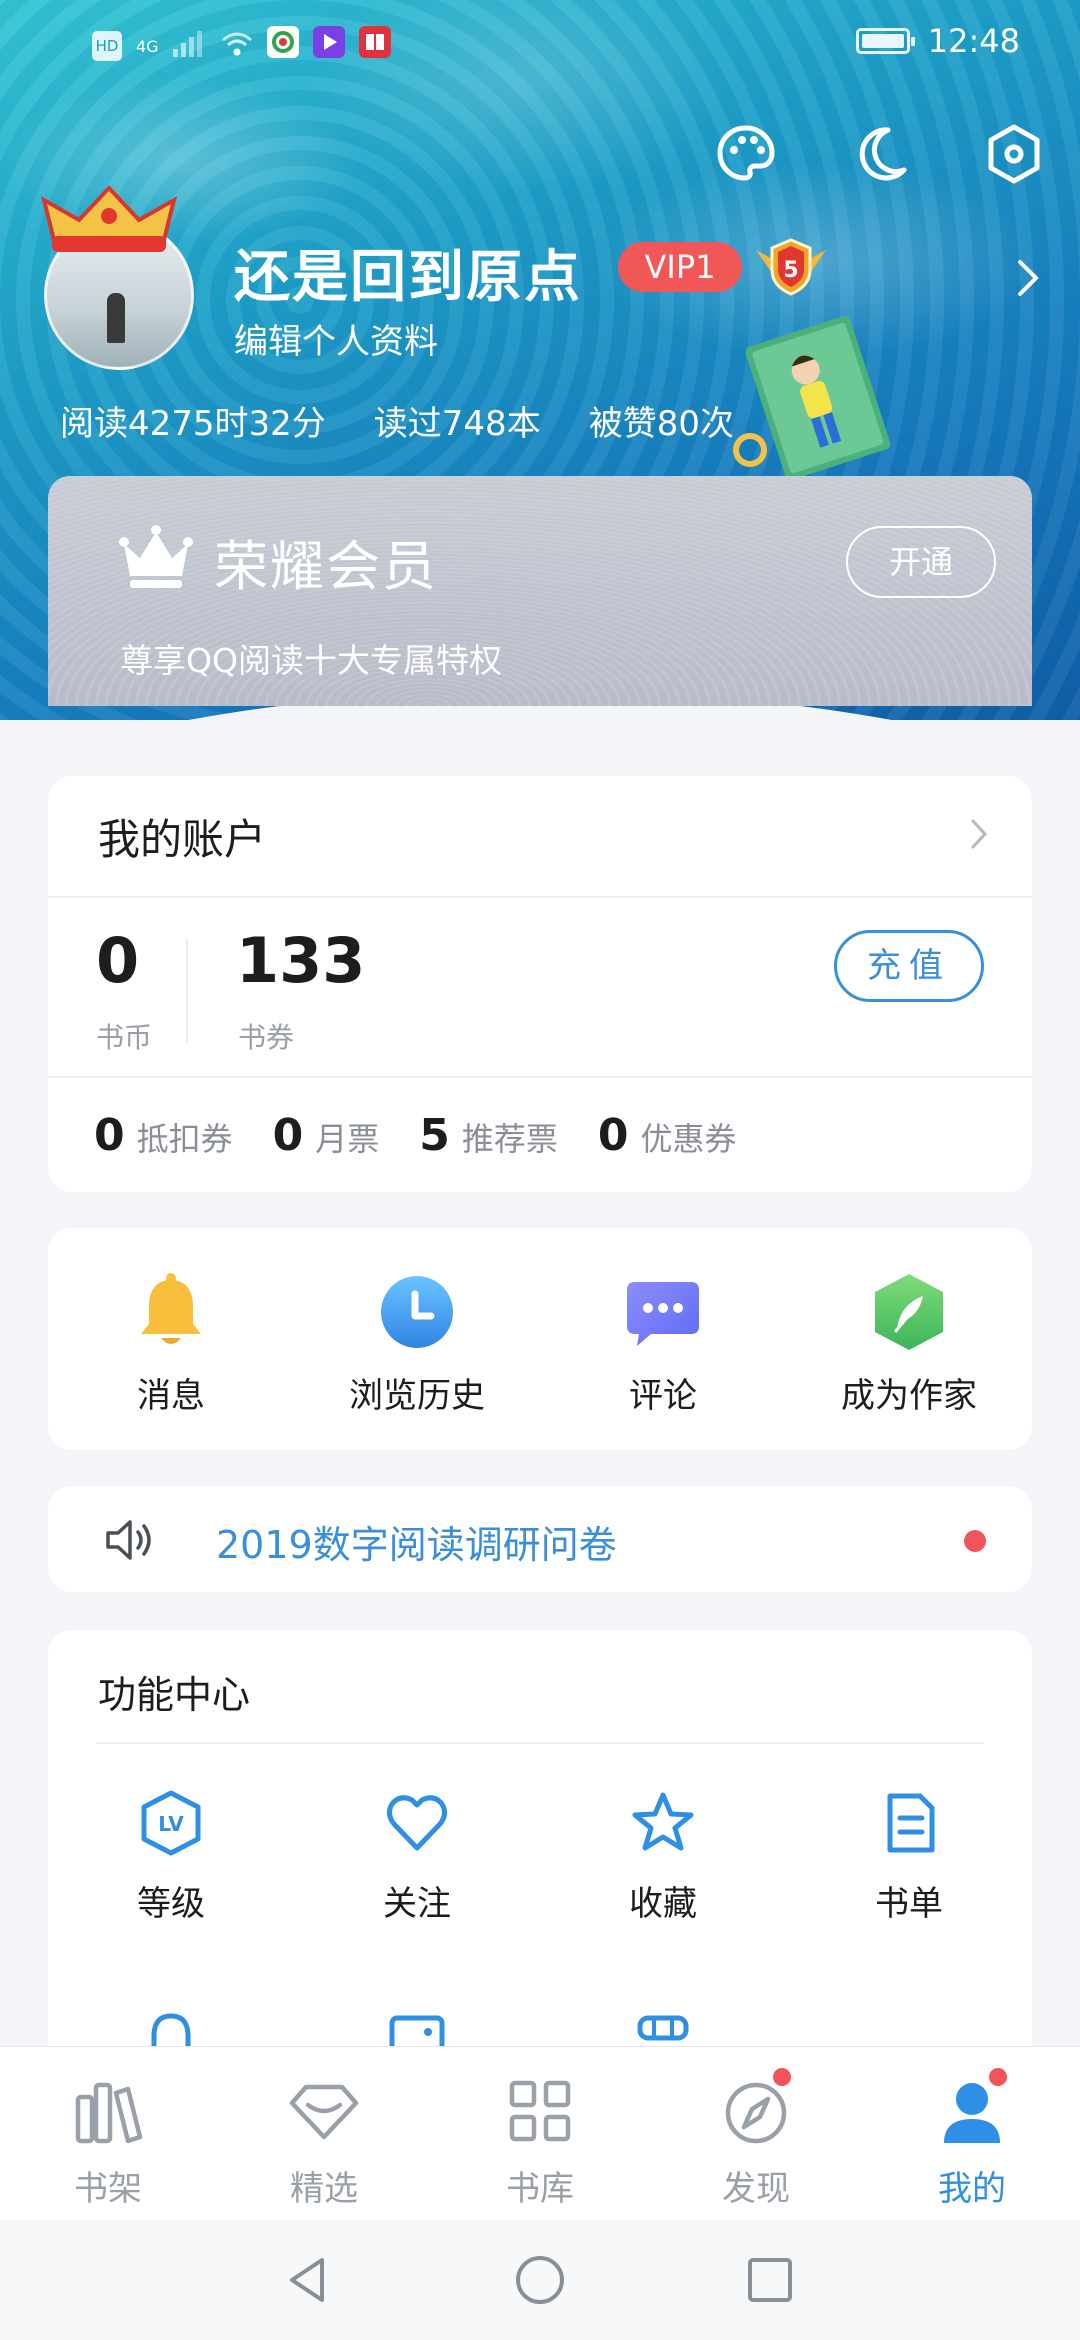 The width and height of the screenshot is (1080, 2340). What do you see at coordinates (326, 566) in the screenshot?
I see `vip-title: 荣耀会员` at bounding box center [326, 566].